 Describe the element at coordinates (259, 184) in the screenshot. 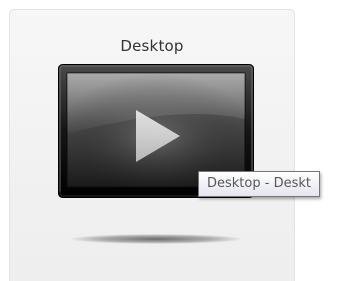

I see `tooltip: Desktop - Deskt` at that location.